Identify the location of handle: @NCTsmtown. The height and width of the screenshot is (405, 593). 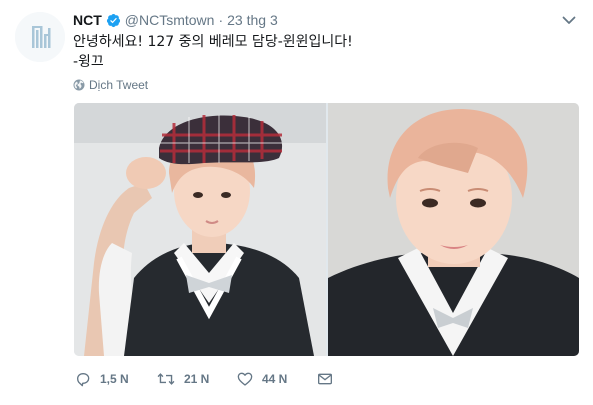
(170, 20).